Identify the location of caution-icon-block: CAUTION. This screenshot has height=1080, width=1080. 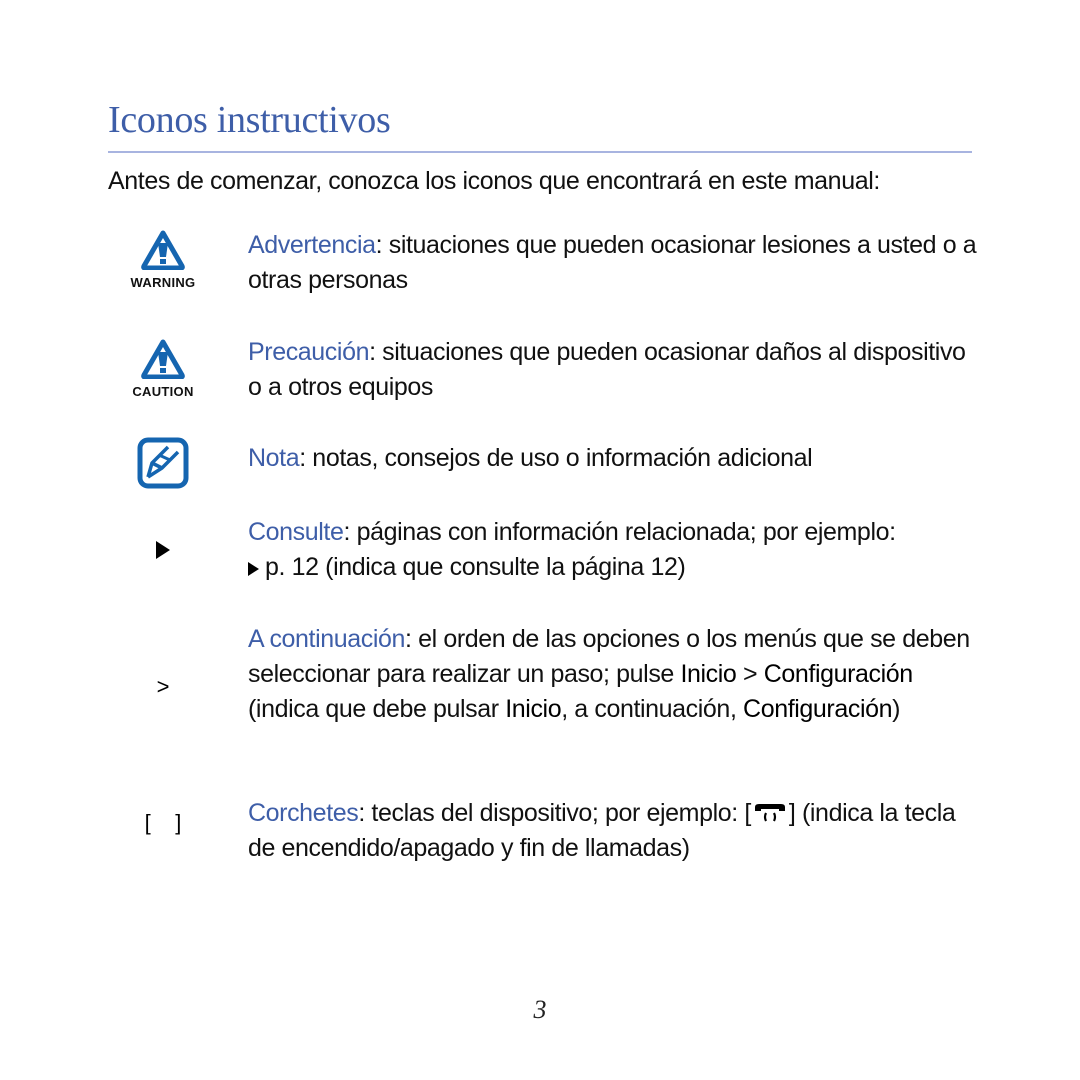
(163, 369).